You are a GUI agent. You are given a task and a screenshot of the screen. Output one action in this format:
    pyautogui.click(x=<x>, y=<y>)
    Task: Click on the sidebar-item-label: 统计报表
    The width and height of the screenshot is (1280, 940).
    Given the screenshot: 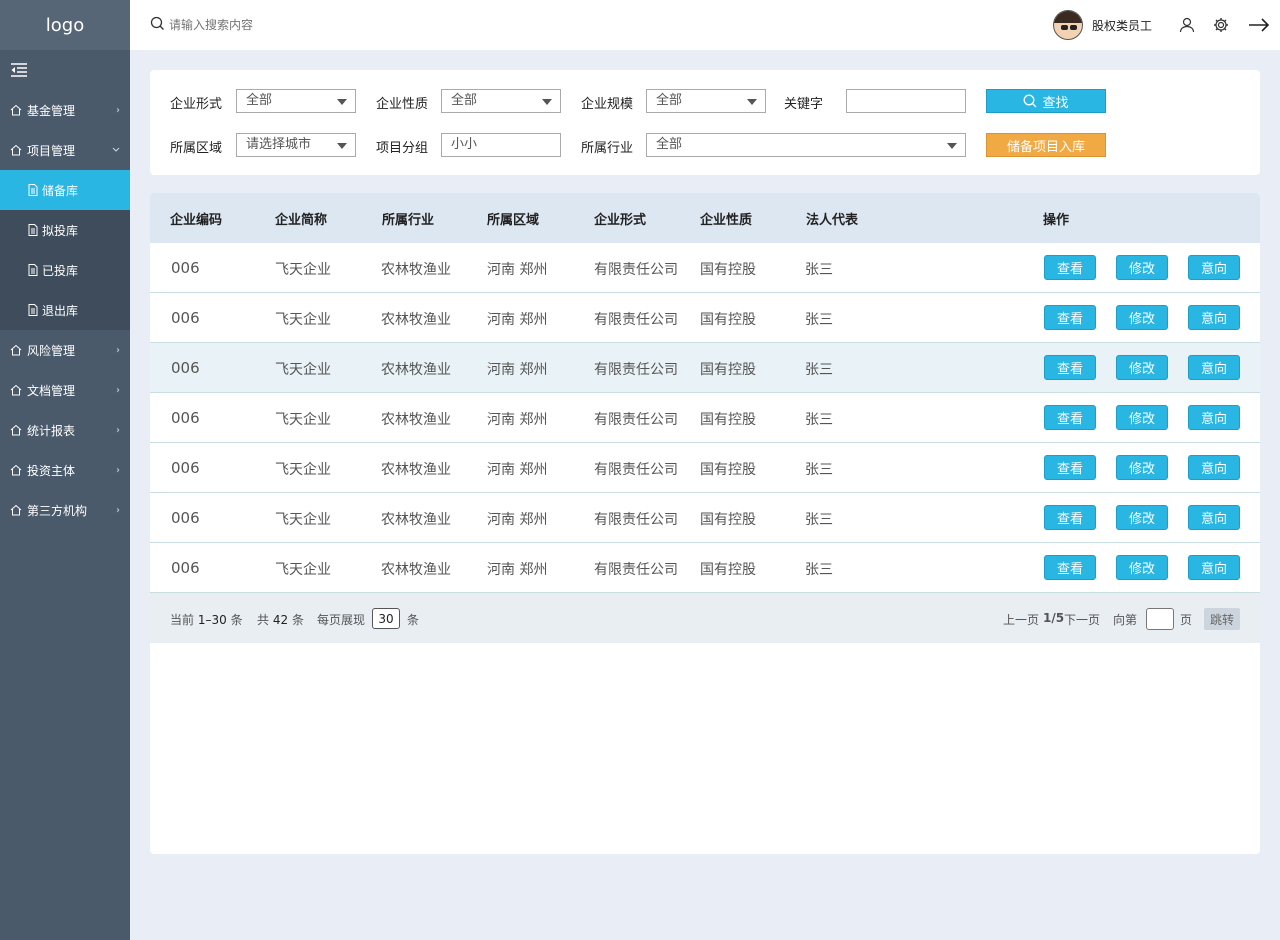 What is the action you would take?
    pyautogui.click(x=51, y=430)
    